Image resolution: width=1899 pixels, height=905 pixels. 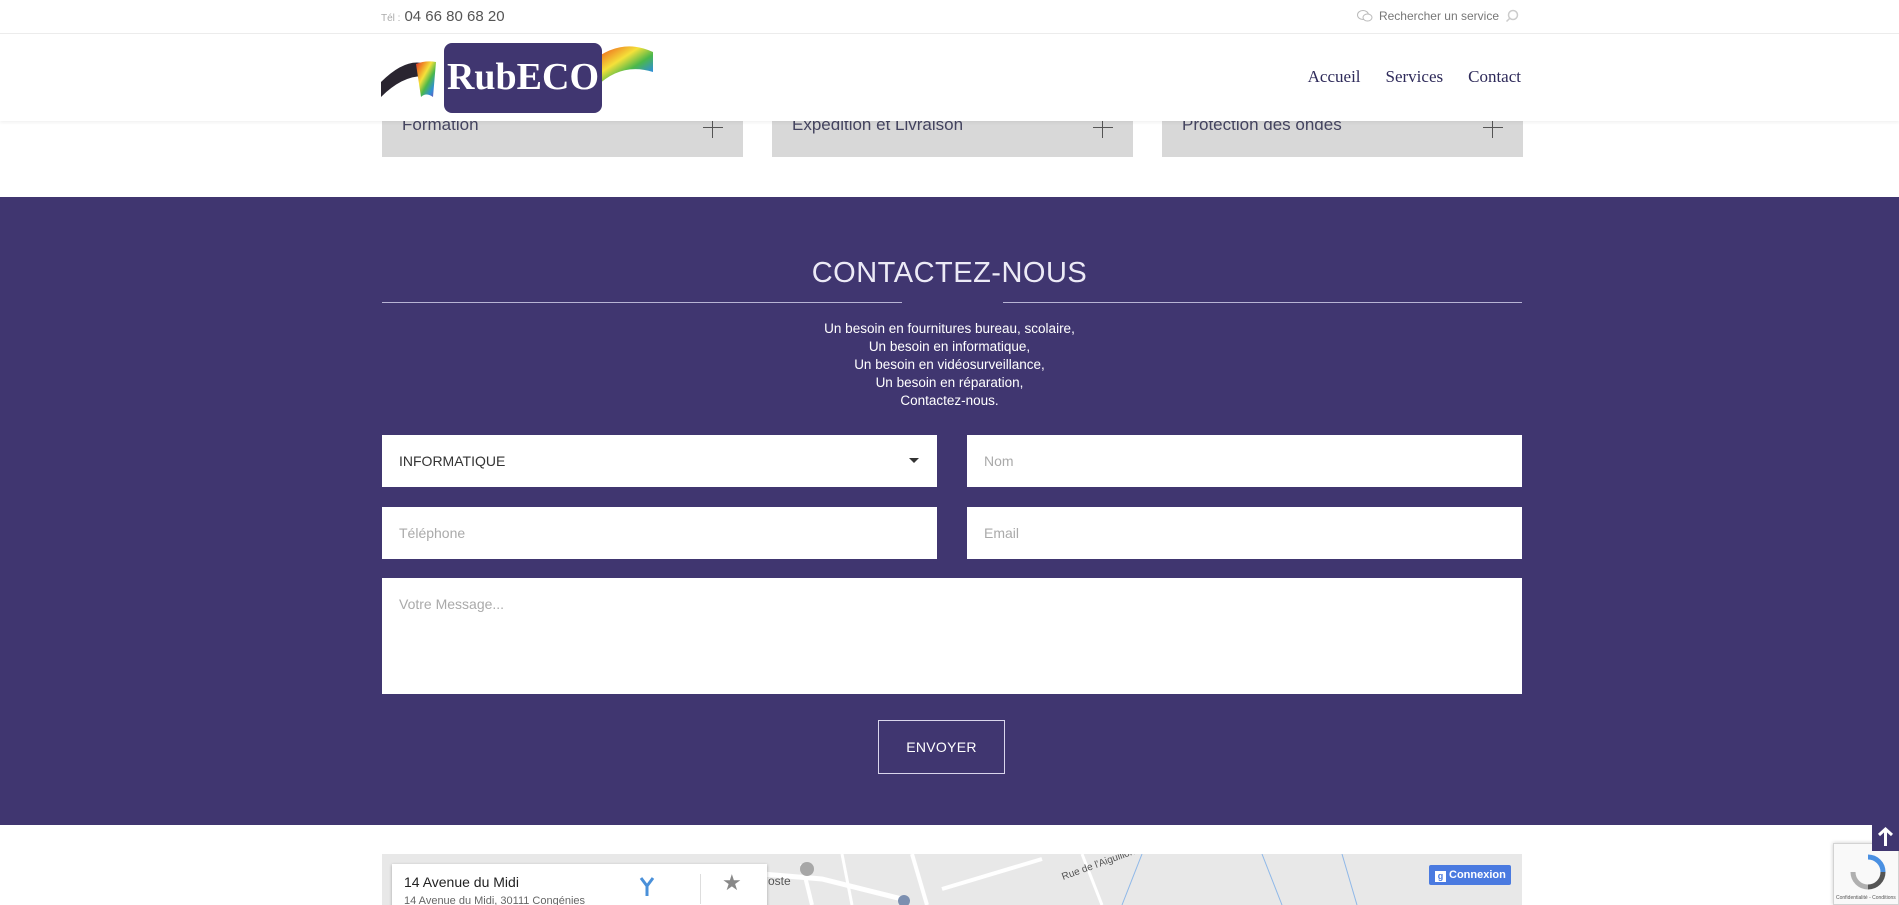 What do you see at coordinates (949, 273) in the screenshot?
I see `contact-title: CONTACTEZ-NOUS` at bounding box center [949, 273].